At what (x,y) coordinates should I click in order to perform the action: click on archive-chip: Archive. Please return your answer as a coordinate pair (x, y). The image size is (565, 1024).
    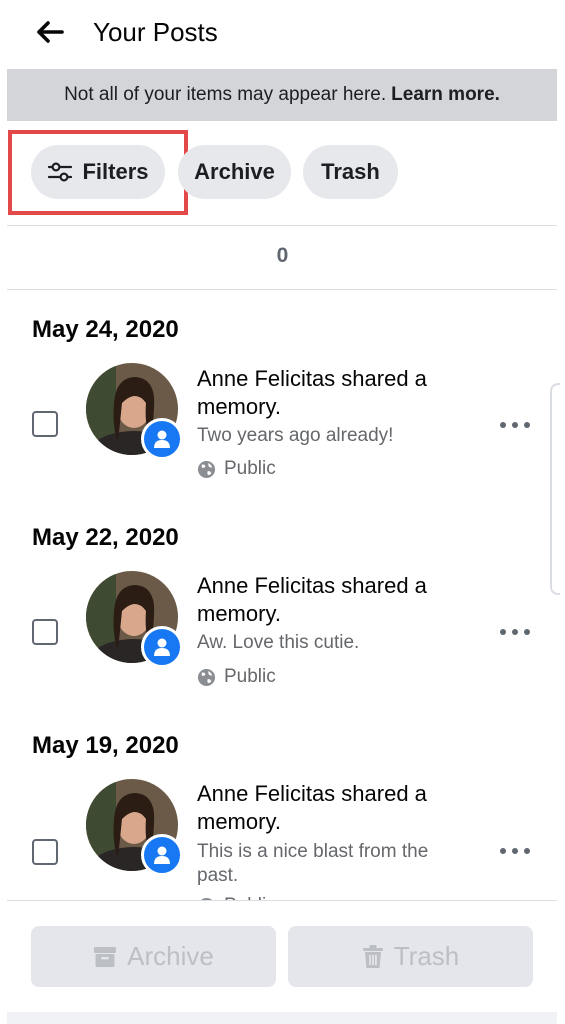
    Looking at the image, I should click on (234, 172).